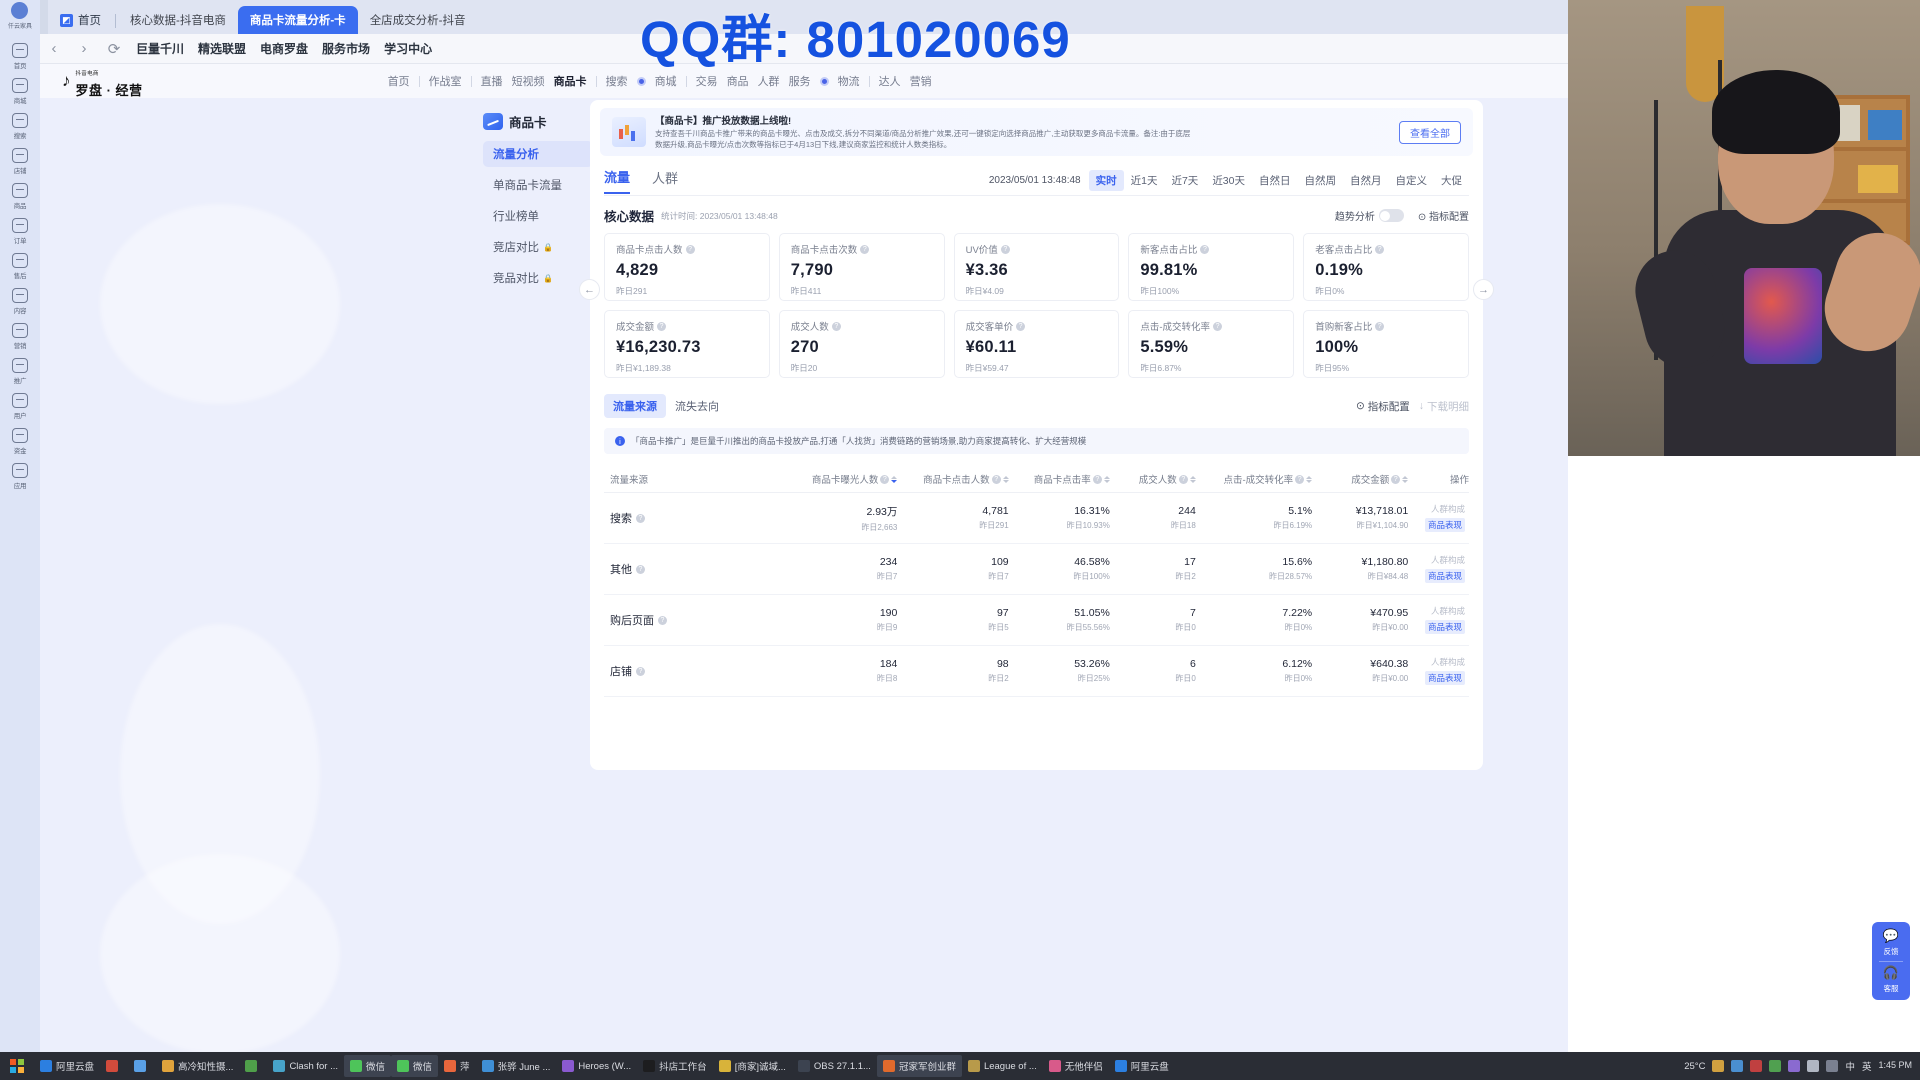  I want to click on sidebar-item-hangyebangdan: 行业榜单, so click(538, 216).